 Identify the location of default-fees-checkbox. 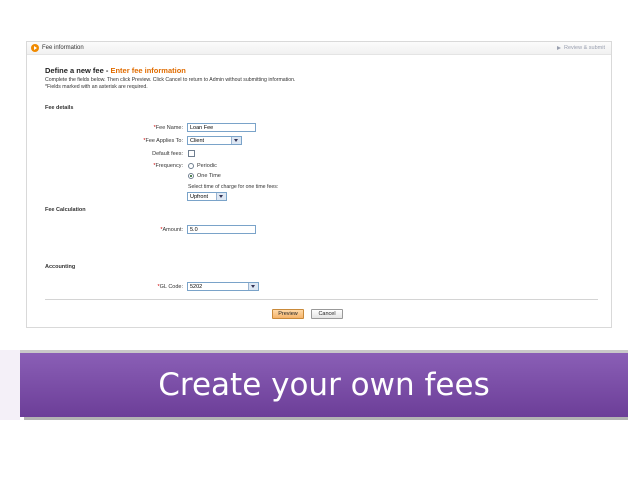
(191, 153).